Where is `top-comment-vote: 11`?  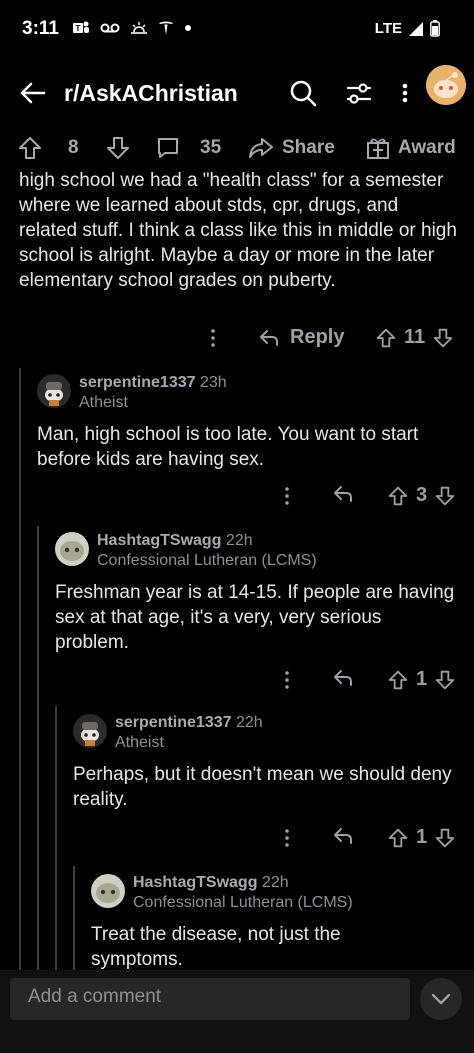 top-comment-vote: 11 is located at coordinates (414, 337).